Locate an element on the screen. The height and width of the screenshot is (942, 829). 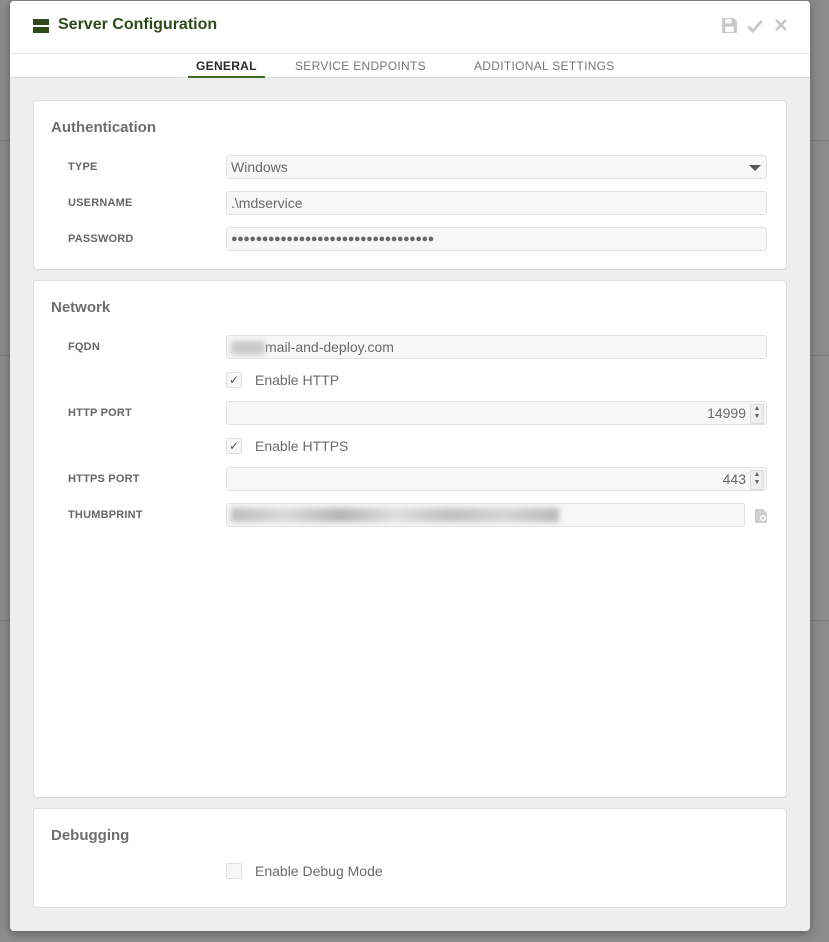
enable-https-label: Enable HTTPS is located at coordinates (302, 446).